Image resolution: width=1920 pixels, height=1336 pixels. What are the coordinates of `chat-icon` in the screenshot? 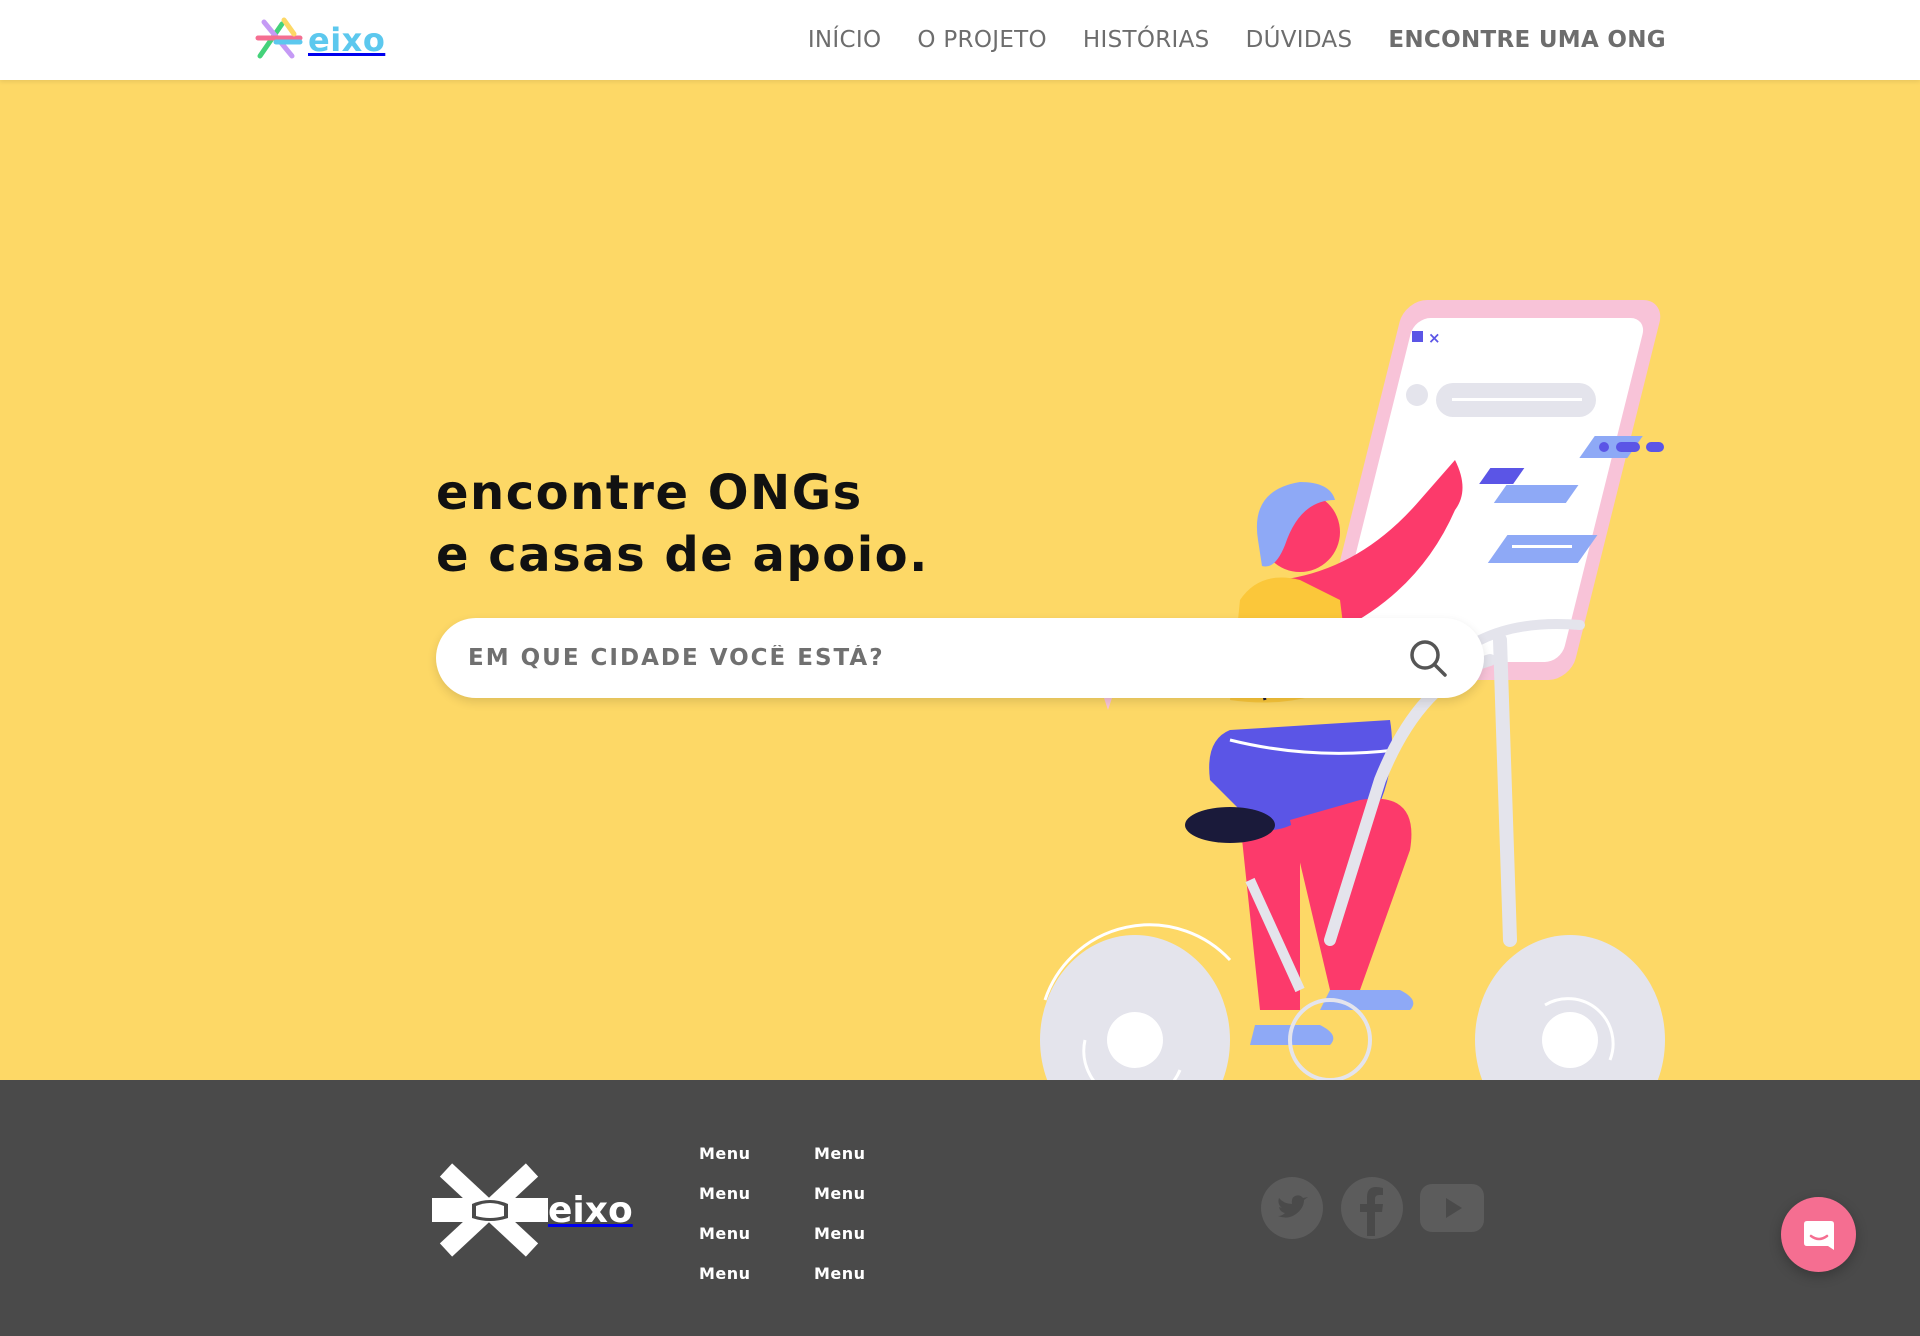 It's located at (1818, 1235).